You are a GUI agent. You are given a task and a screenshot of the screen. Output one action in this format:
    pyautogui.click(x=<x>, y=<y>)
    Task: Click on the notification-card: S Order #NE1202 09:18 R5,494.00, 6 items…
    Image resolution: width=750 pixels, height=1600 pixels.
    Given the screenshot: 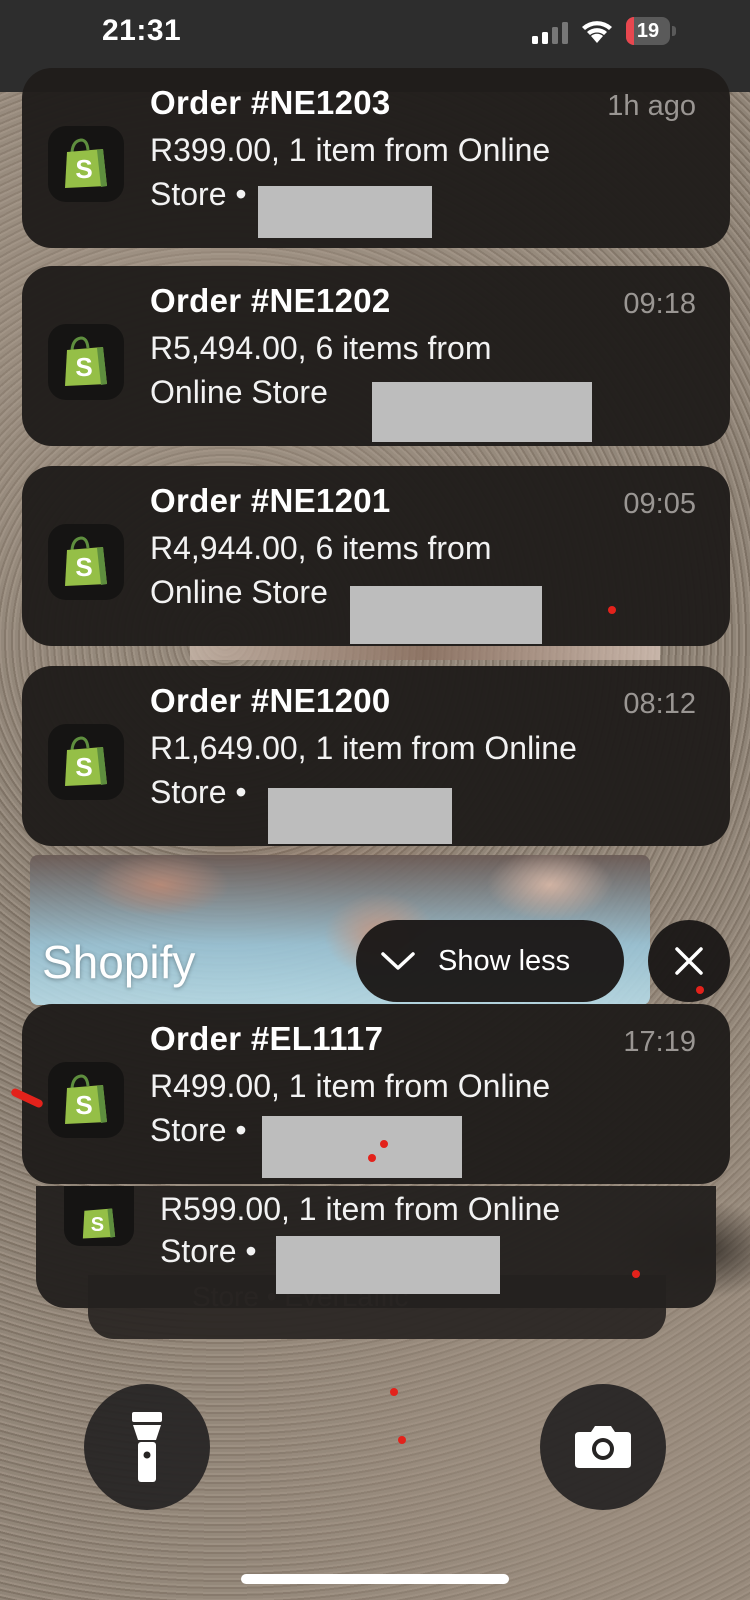 What is the action you would take?
    pyautogui.click(x=376, y=356)
    